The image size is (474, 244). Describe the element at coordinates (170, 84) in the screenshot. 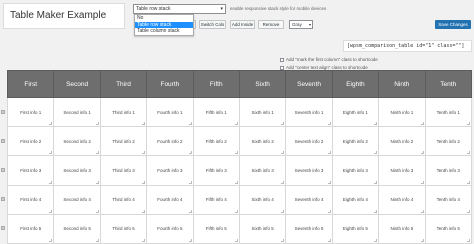

I see `header-cell: Fourth` at that location.